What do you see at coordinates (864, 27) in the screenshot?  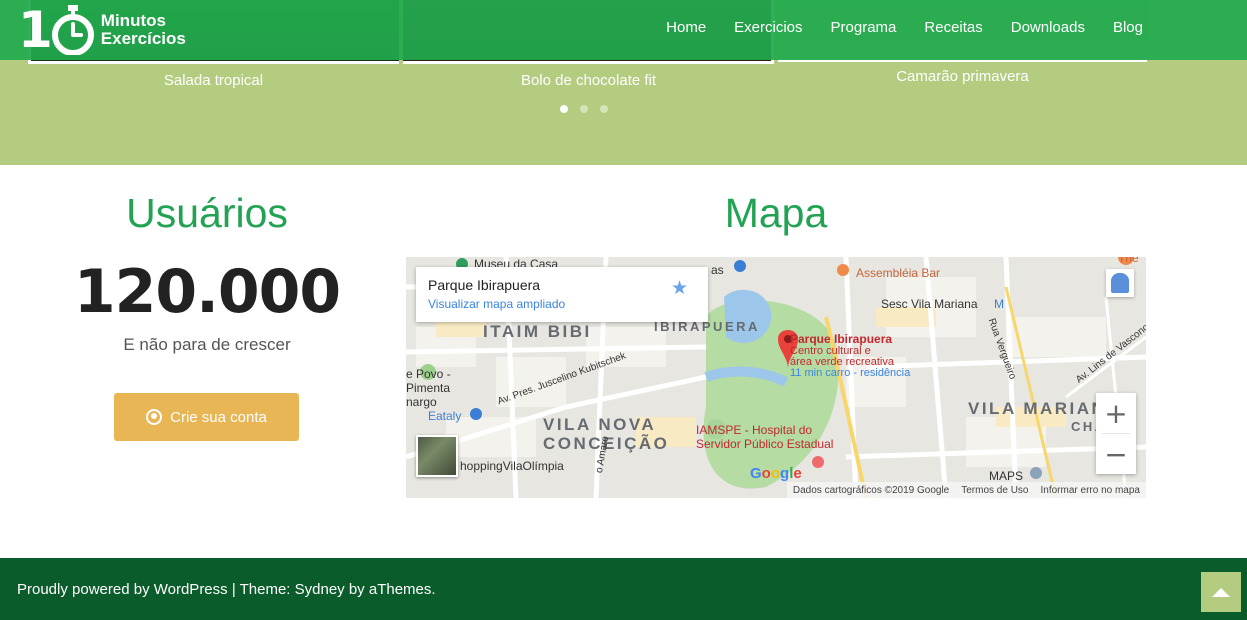 I see `nav-programa: Programa` at bounding box center [864, 27].